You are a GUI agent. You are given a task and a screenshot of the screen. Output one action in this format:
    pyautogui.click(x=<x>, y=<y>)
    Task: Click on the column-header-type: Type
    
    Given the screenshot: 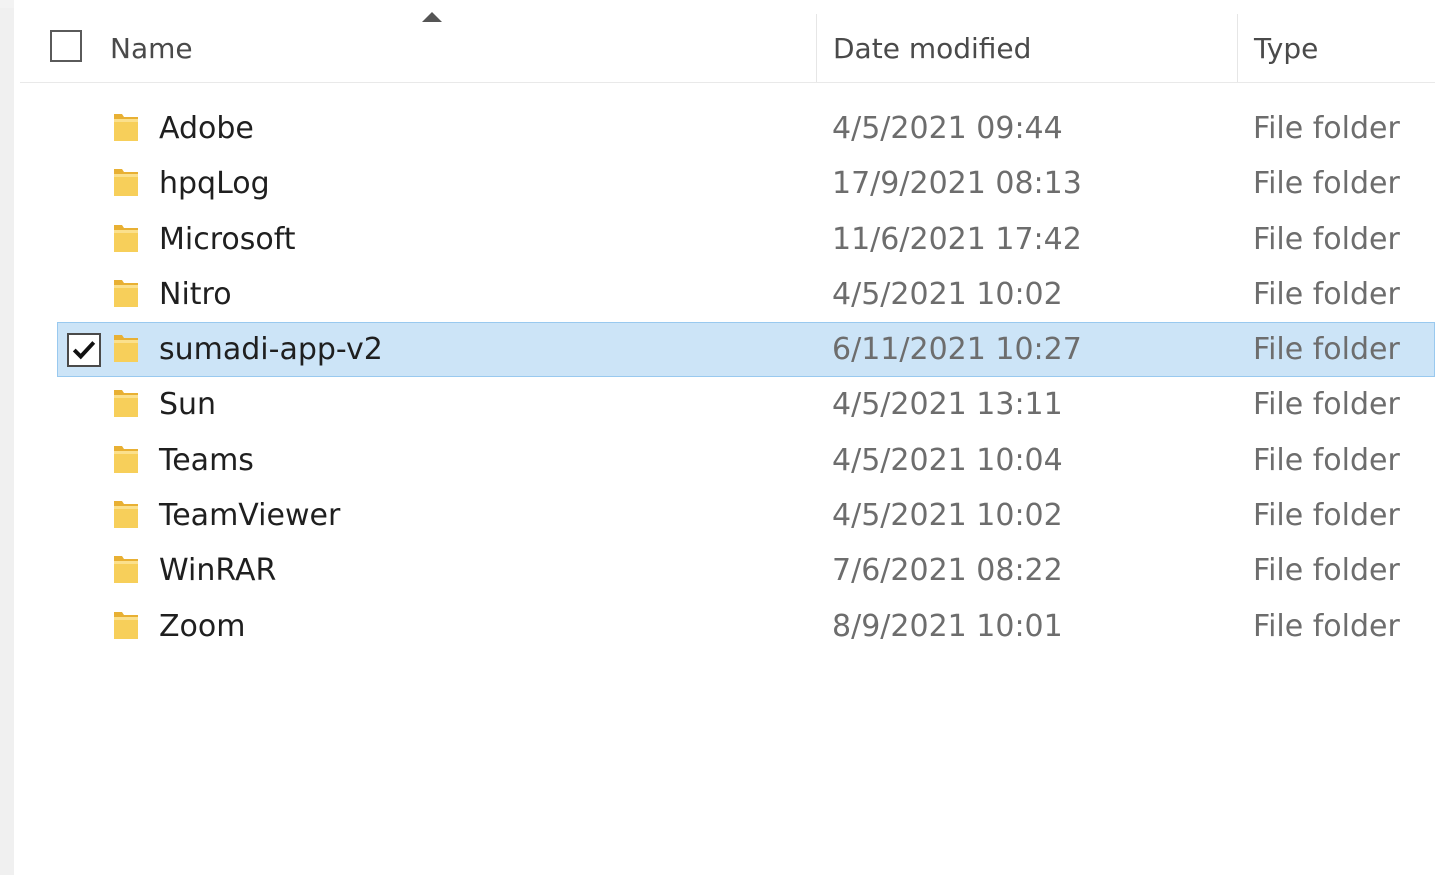 What is the action you would take?
    pyautogui.click(x=1336, y=48)
    